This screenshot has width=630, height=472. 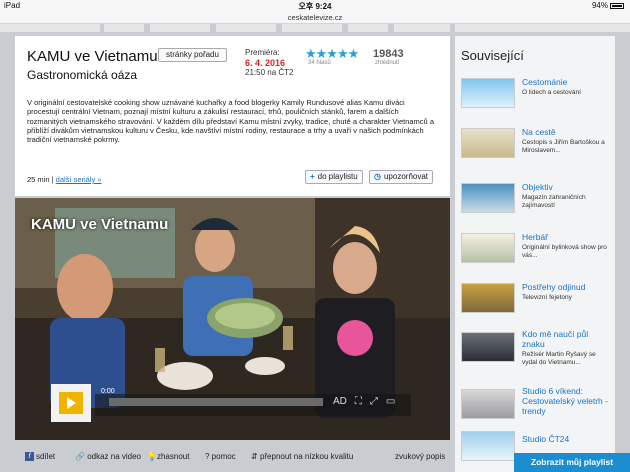 What do you see at coordinates (388, 54) in the screenshot?
I see `view-count: 19843` at bounding box center [388, 54].